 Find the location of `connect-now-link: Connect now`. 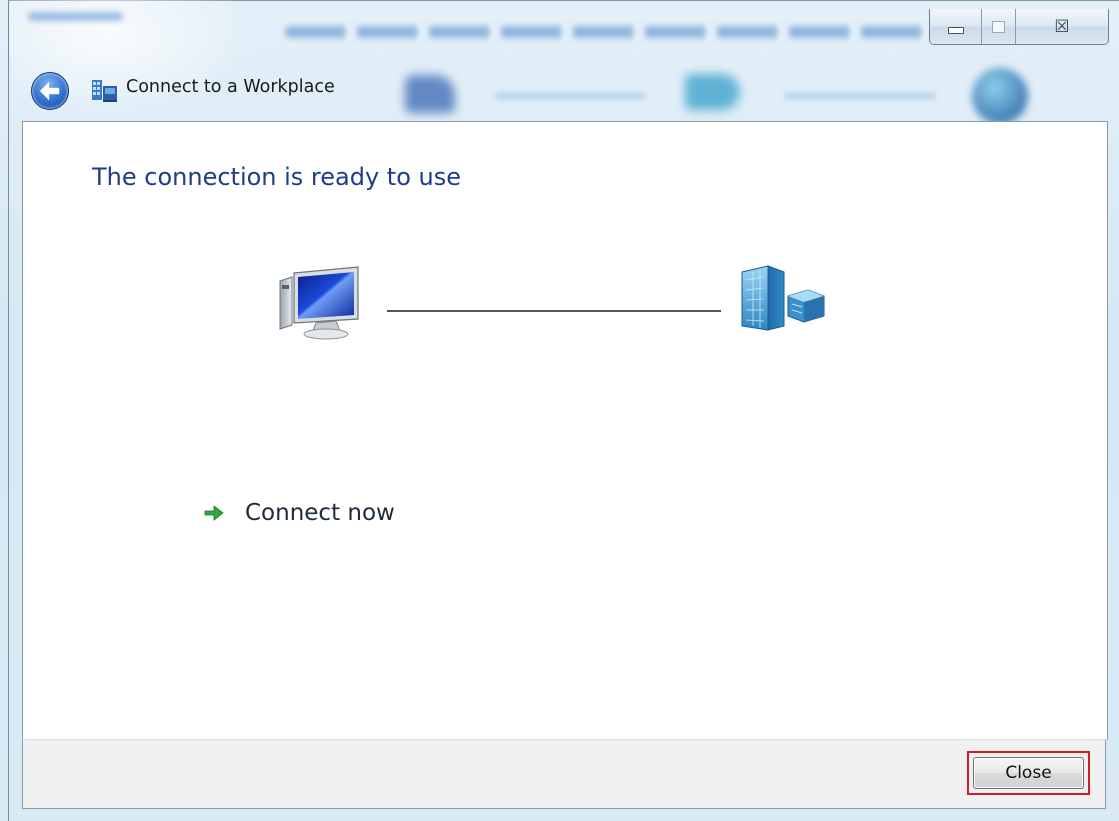

connect-now-link: Connect now is located at coordinates (299, 513).